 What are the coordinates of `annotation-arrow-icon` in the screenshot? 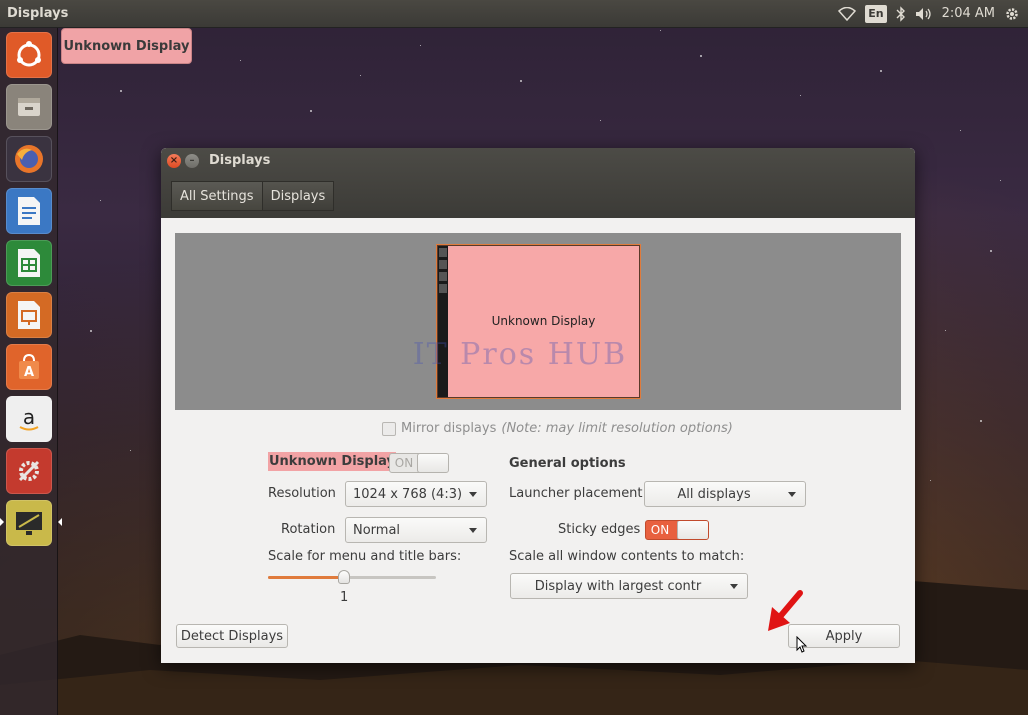 It's located at (785, 610).